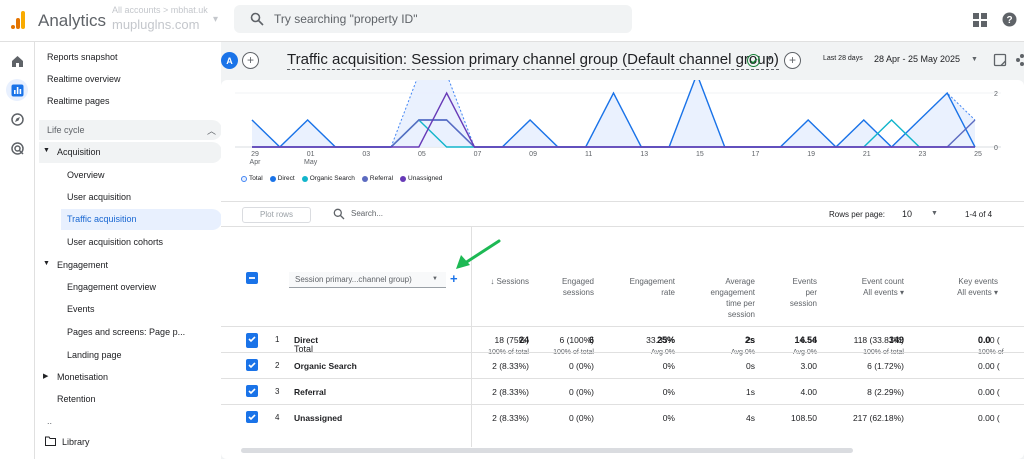 Image resolution: width=1024 pixels, height=459 pixels. Describe the element at coordinates (433, 19) in the screenshot. I see `search-bar: Try searching "property ID"` at that location.